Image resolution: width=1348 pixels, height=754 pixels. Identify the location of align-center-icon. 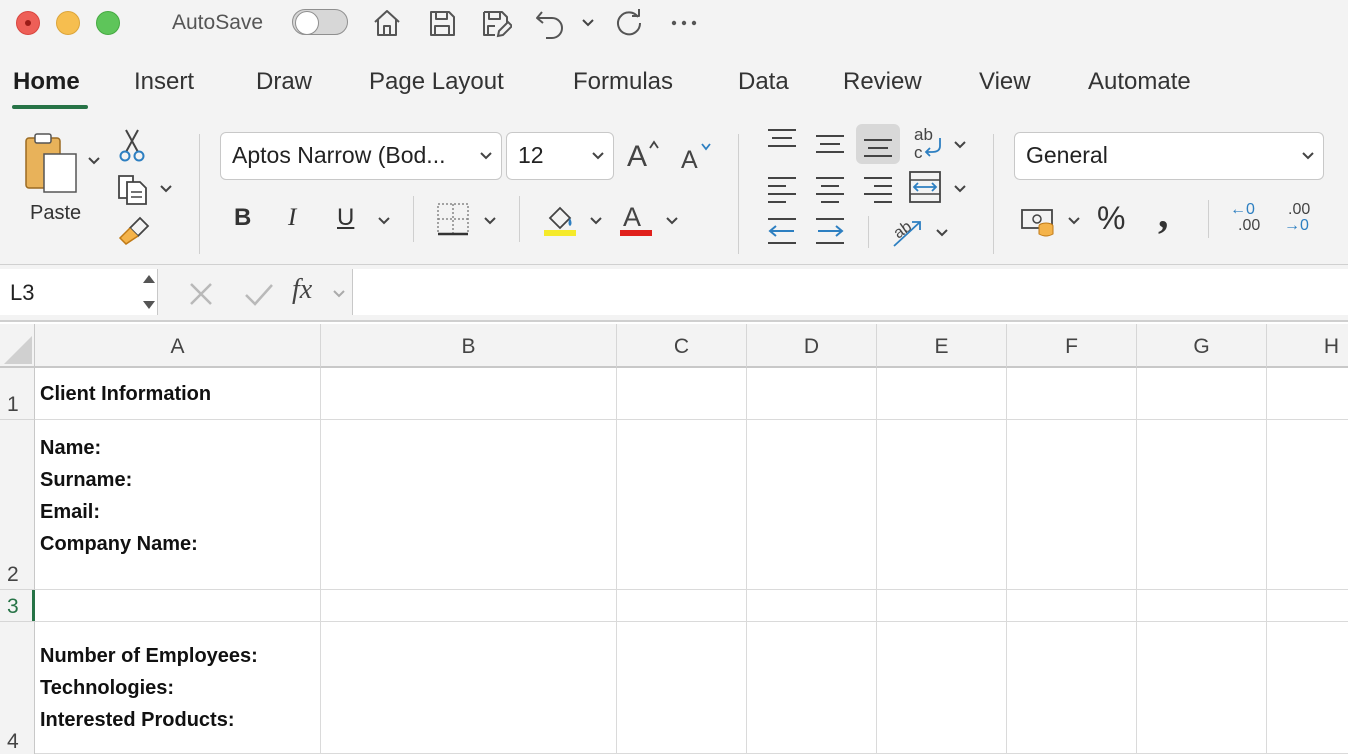
(830, 188).